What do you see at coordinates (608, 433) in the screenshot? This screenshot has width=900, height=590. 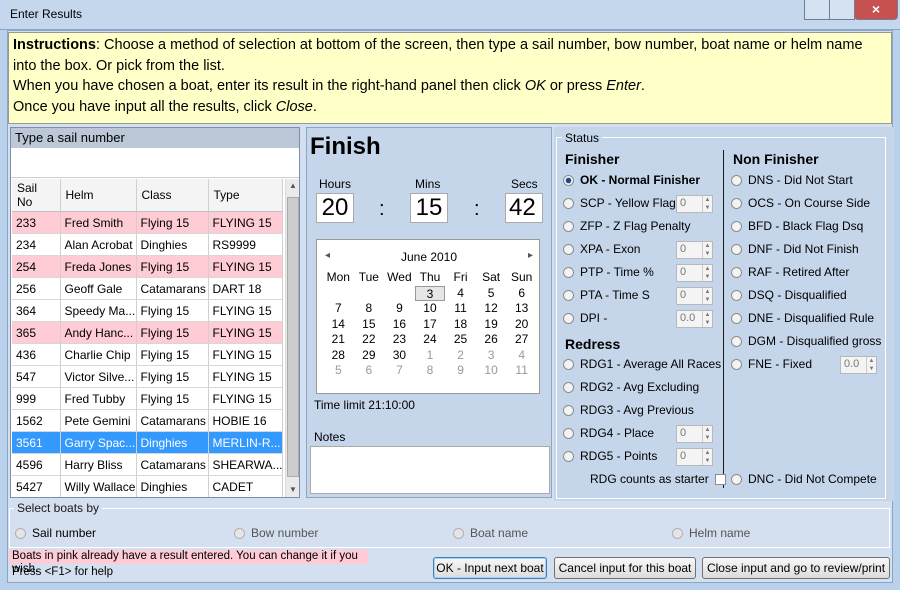 I see `redress-rdg4-option: RDG4 - Place` at bounding box center [608, 433].